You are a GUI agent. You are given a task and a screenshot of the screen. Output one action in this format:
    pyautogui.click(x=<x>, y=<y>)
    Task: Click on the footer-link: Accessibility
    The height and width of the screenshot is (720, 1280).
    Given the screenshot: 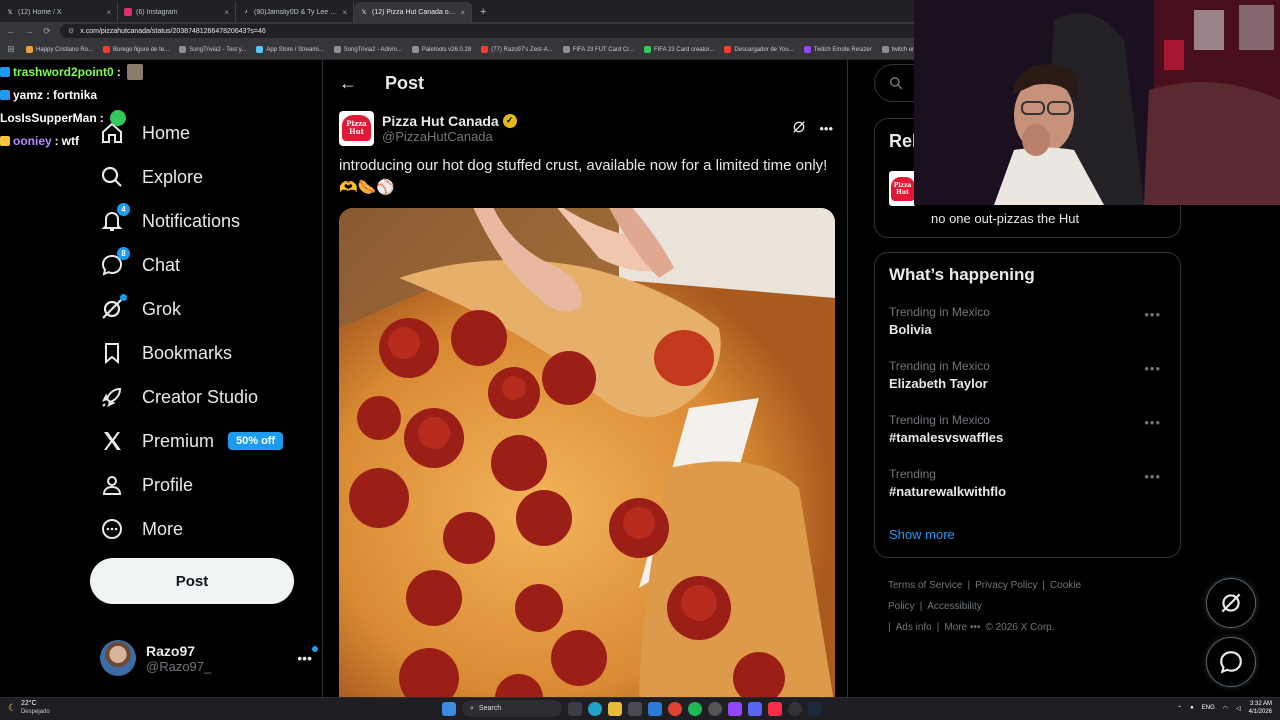 What is the action you would take?
    pyautogui.click(x=954, y=606)
    